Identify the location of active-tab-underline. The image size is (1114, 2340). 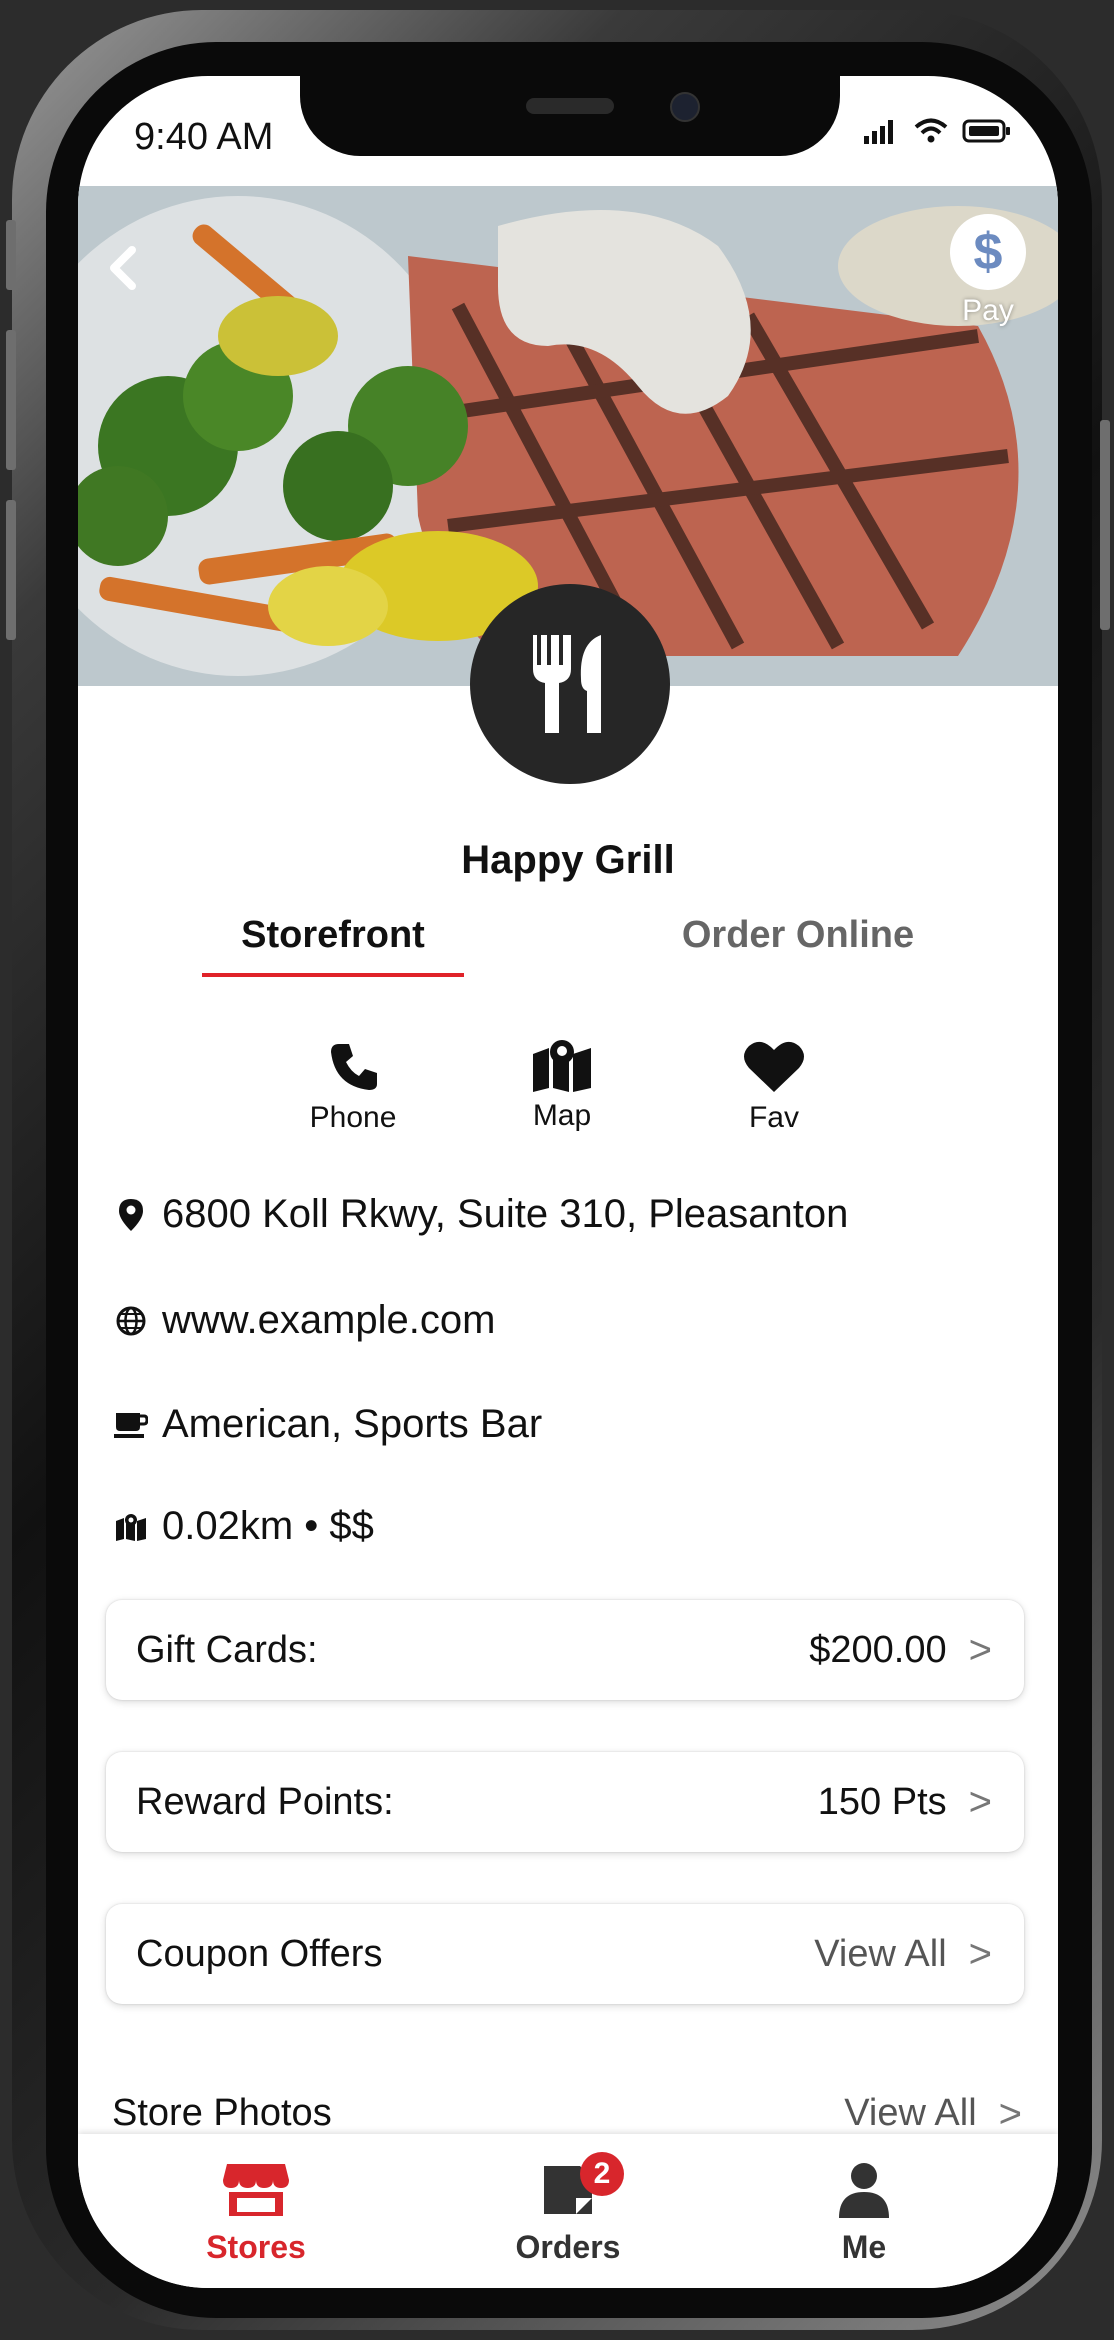
(333, 975).